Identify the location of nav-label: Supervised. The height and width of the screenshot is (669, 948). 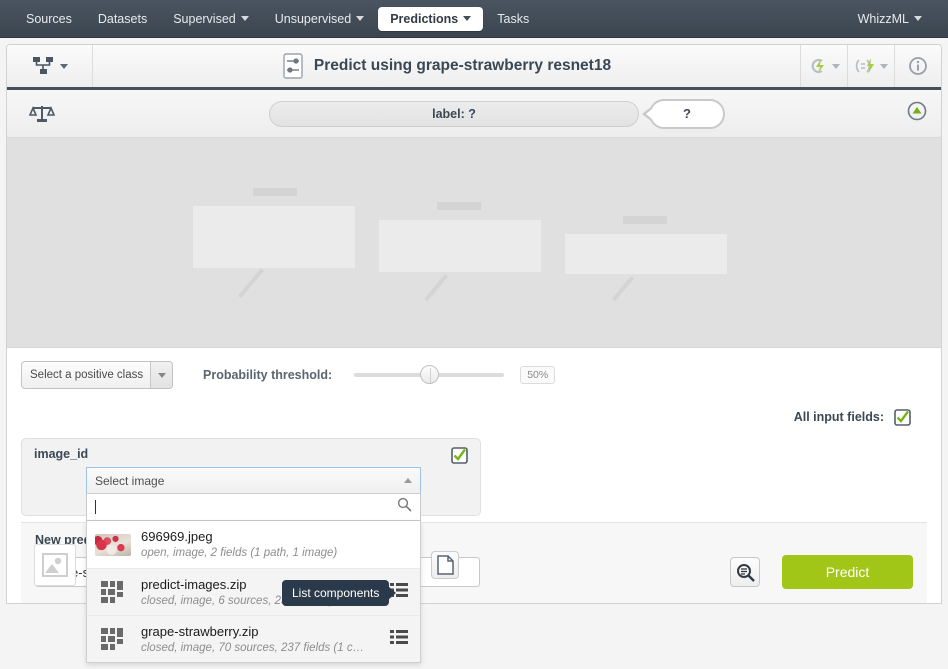
(204, 18).